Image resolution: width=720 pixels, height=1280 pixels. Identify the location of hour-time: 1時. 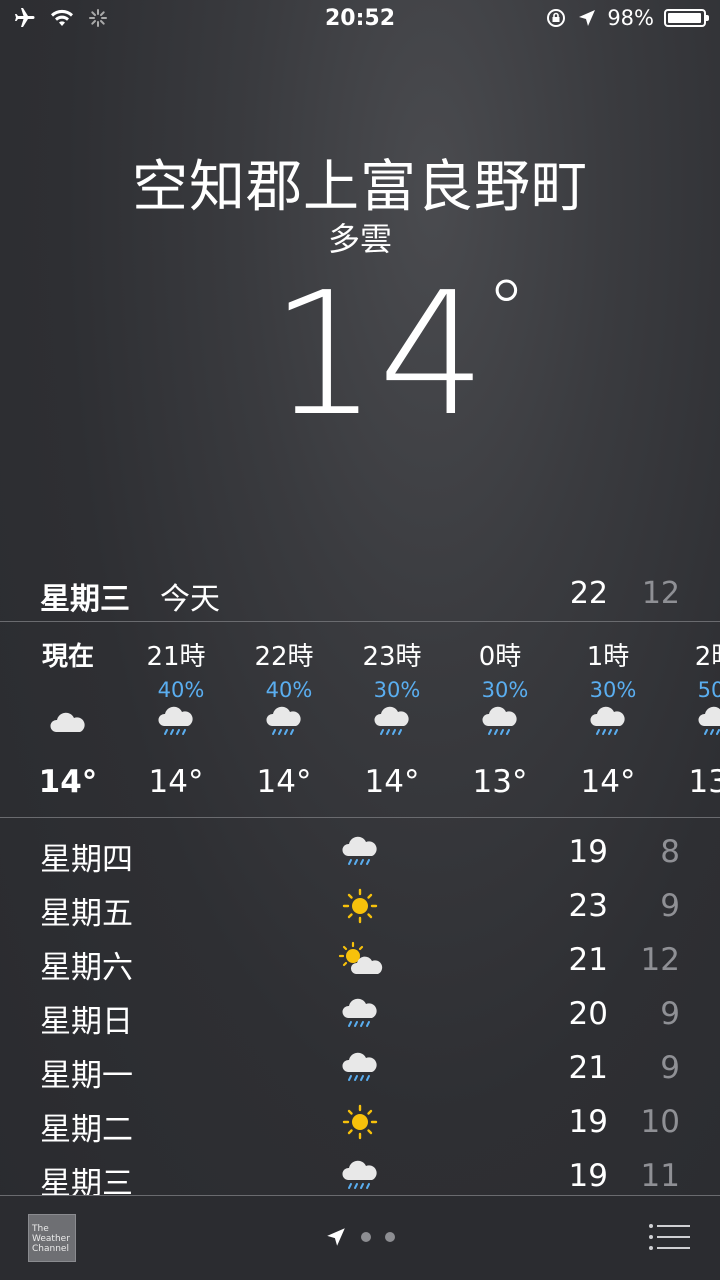
(608, 657).